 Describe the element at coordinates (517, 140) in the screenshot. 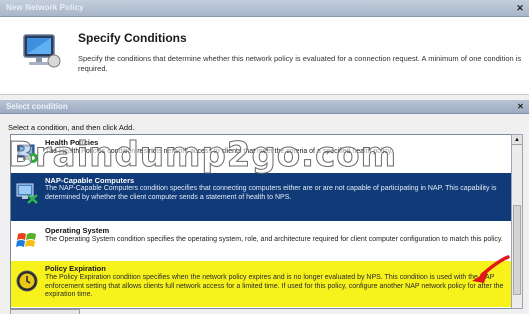

I see `scroll-up-arrow-icon: ▲` at that location.